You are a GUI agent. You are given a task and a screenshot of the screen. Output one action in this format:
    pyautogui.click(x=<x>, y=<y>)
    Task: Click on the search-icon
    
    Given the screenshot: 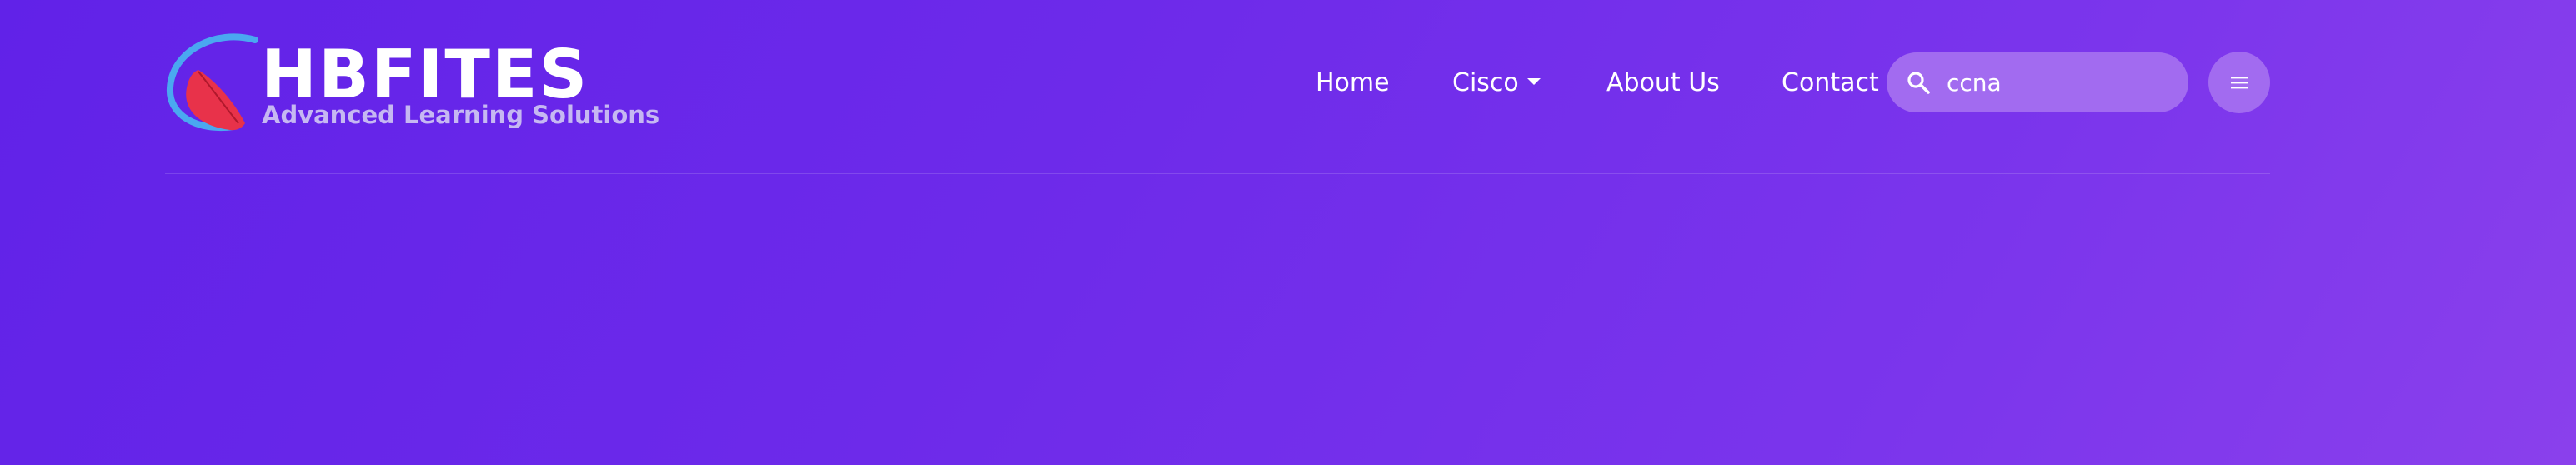 What is the action you would take?
    pyautogui.click(x=1918, y=83)
    